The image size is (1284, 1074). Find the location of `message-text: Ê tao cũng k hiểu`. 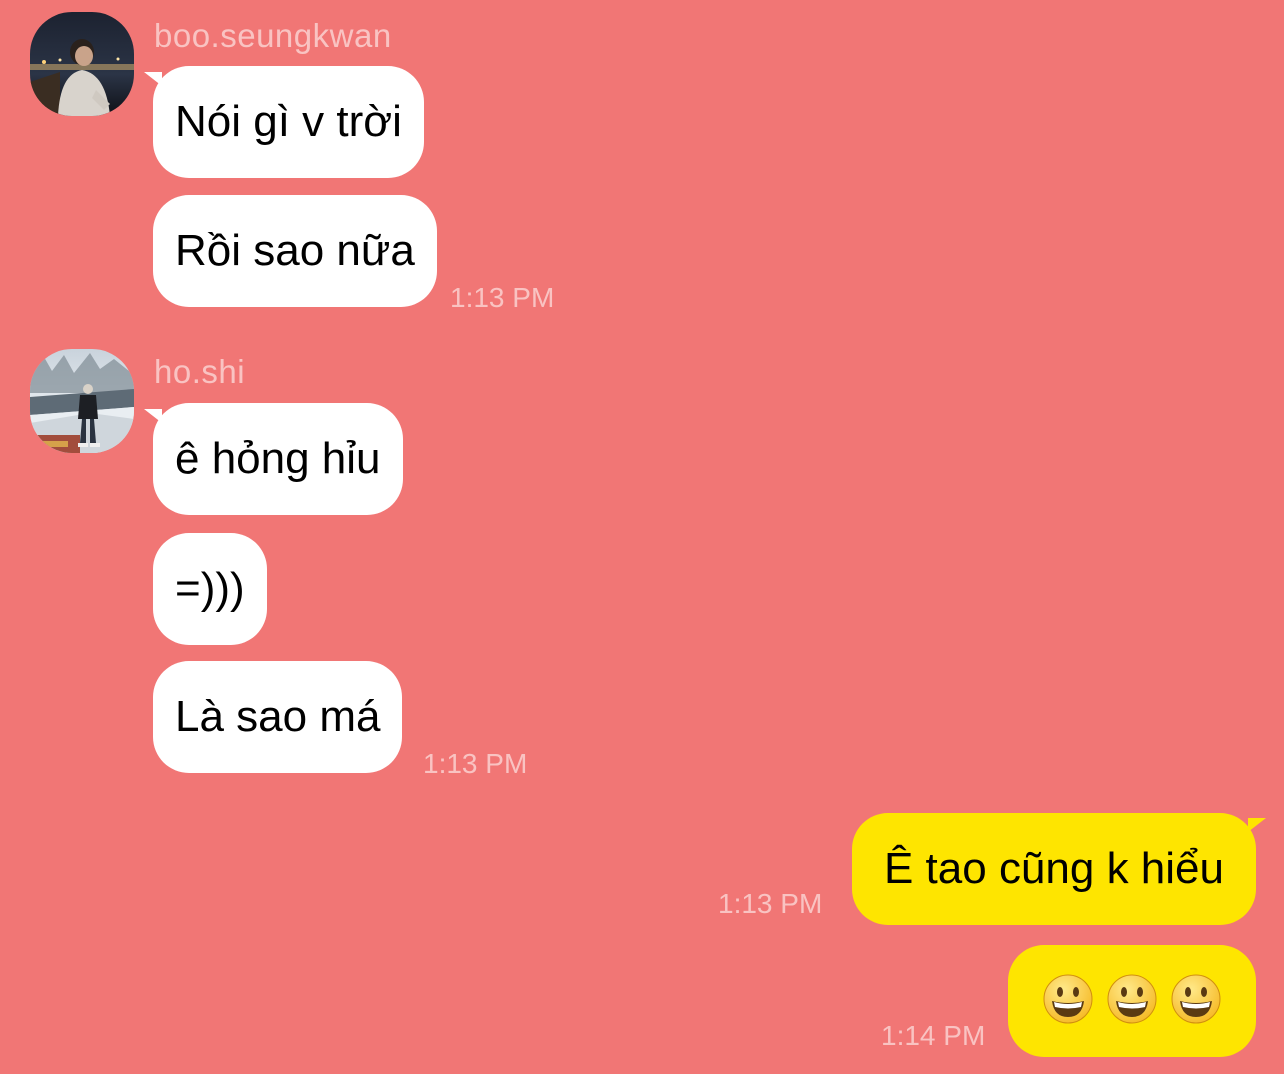

message-text: Ê tao cũng k hiểu is located at coordinates (1053, 868).